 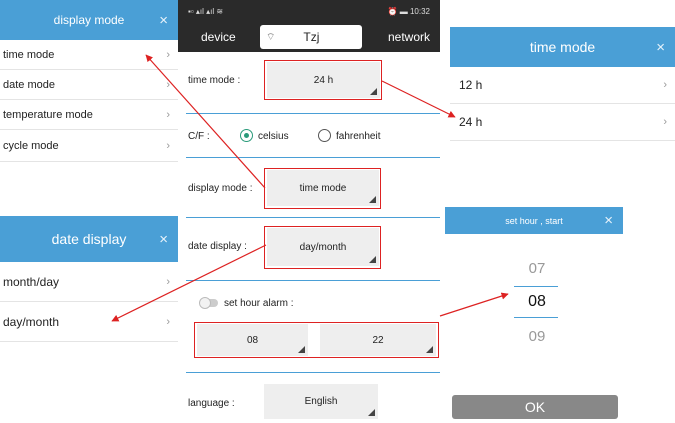 I want to click on radio-celsius, so click(x=246, y=135).